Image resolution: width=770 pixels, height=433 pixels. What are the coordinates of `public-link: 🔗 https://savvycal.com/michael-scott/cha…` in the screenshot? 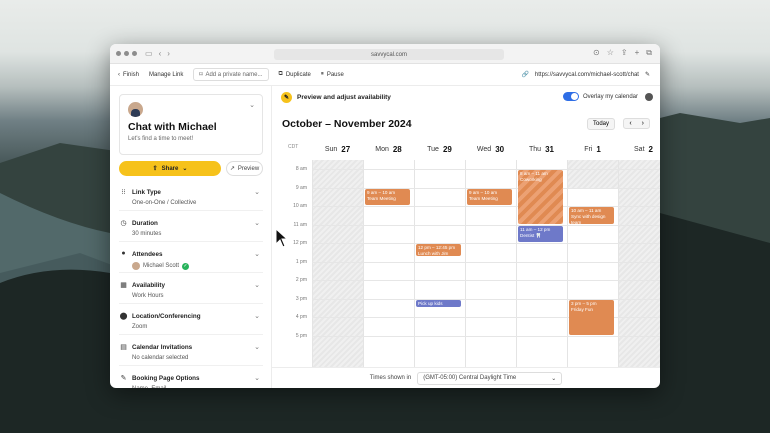 It's located at (585, 75).